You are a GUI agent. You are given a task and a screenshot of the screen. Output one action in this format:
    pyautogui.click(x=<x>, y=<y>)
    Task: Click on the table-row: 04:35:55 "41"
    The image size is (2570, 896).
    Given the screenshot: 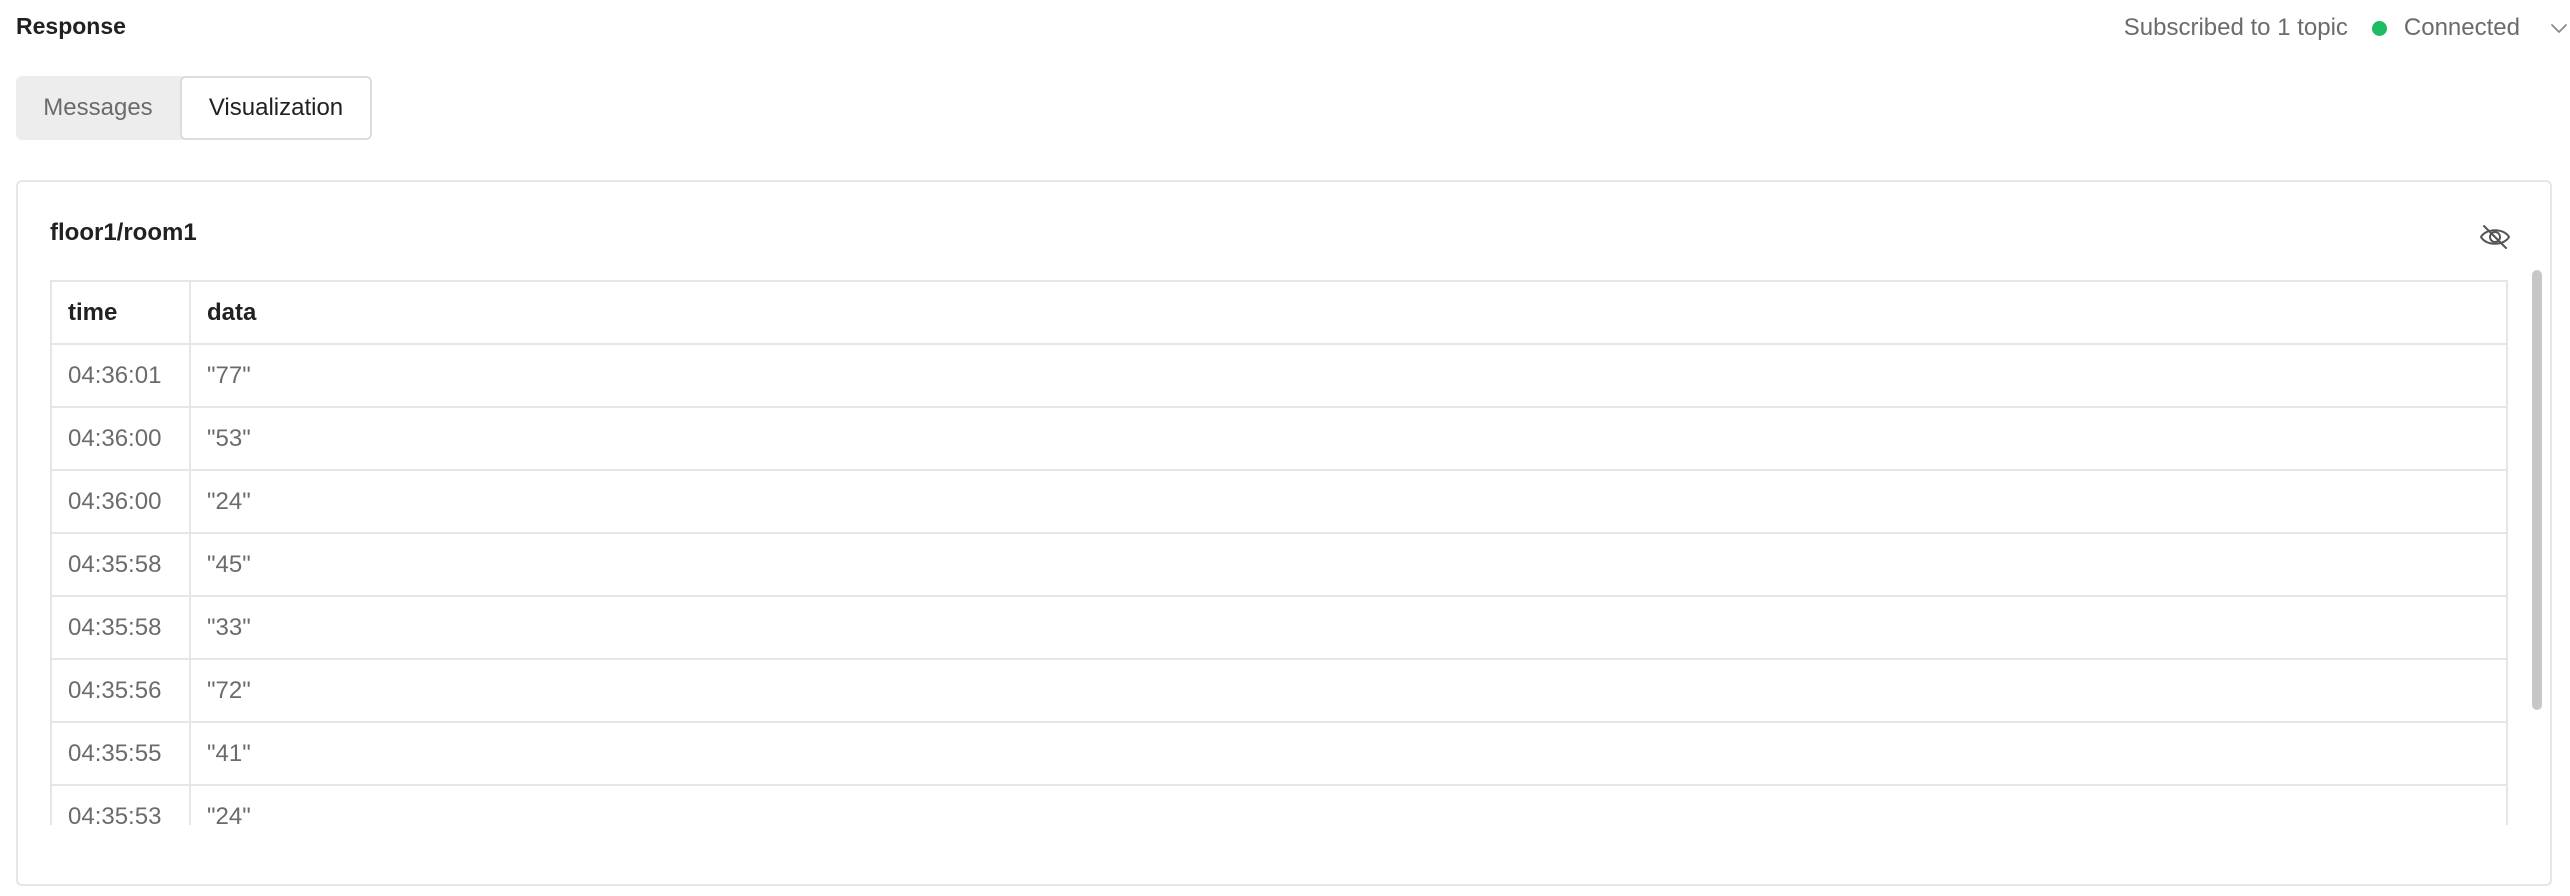 What is the action you would take?
    pyautogui.click(x=1279, y=753)
    